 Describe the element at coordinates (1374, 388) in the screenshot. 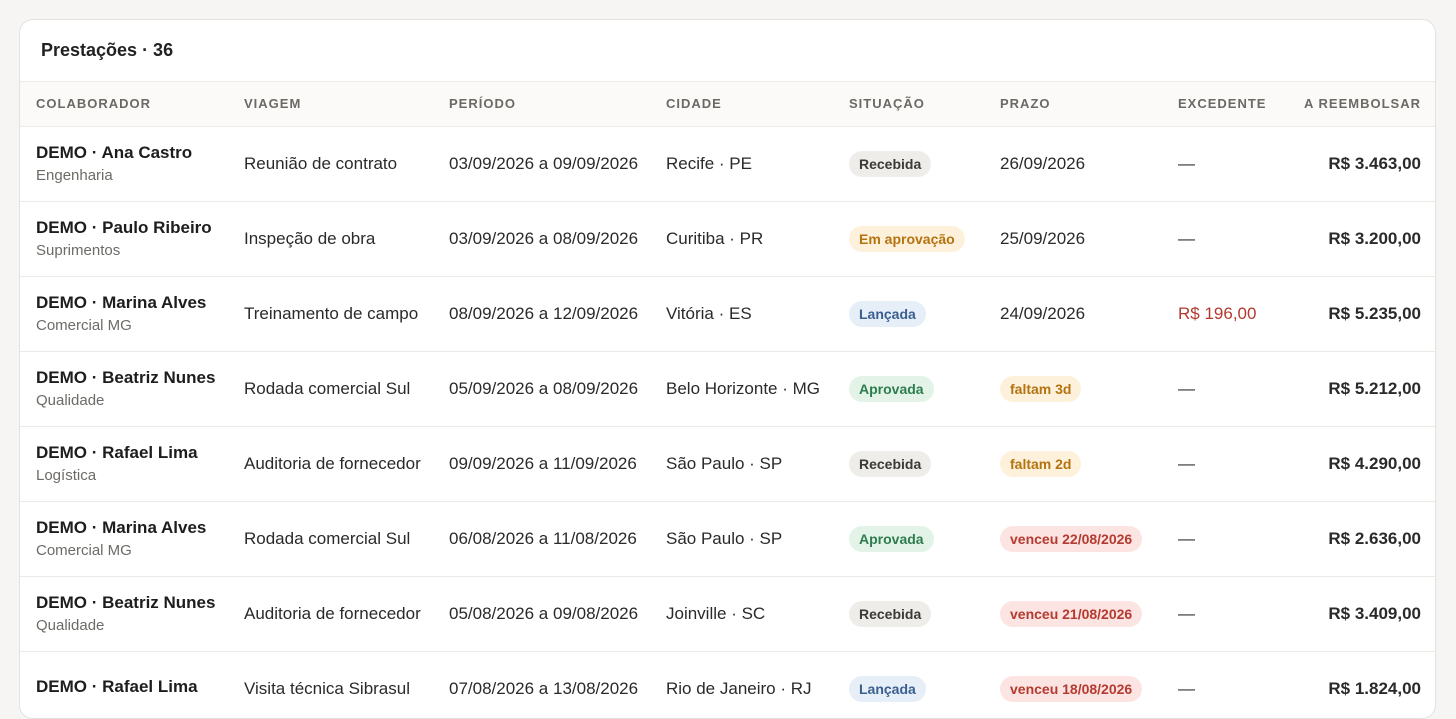

I see `reimburse-amount: R$ 5.212,00` at that location.